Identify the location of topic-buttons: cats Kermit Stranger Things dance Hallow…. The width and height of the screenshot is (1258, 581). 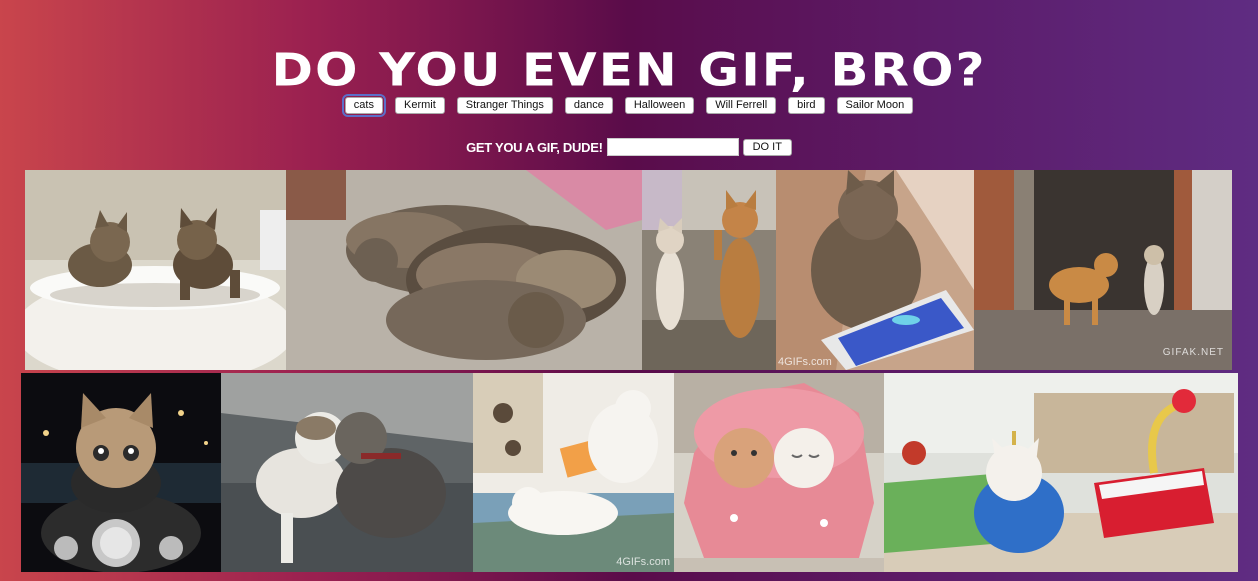
(629, 105).